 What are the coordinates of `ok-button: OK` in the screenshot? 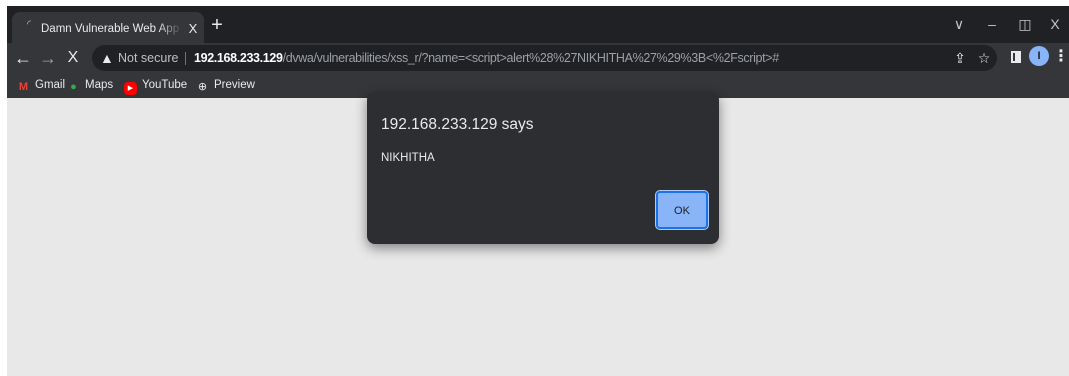 It's located at (682, 210).